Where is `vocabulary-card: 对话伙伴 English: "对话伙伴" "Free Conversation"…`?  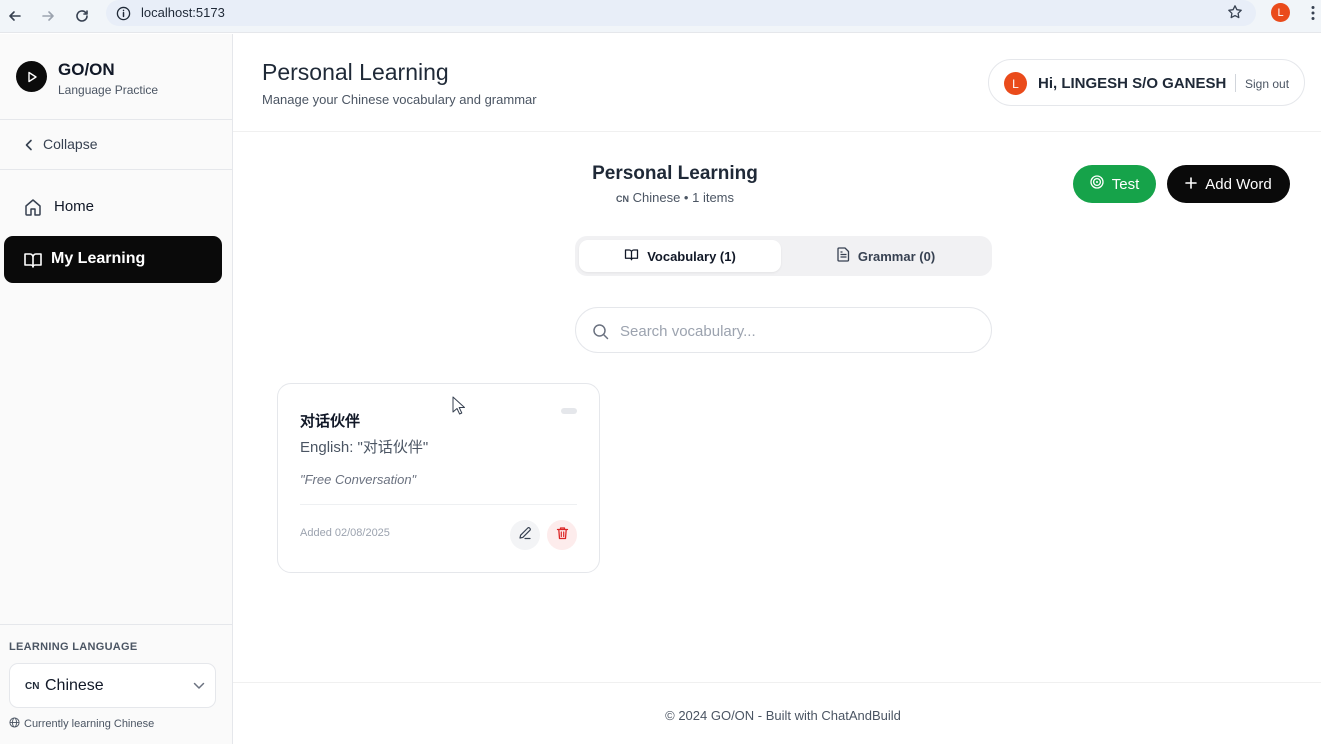 vocabulary-card: 对话伙伴 English: "对话伙伴" "Free Conversation"… is located at coordinates (438, 478).